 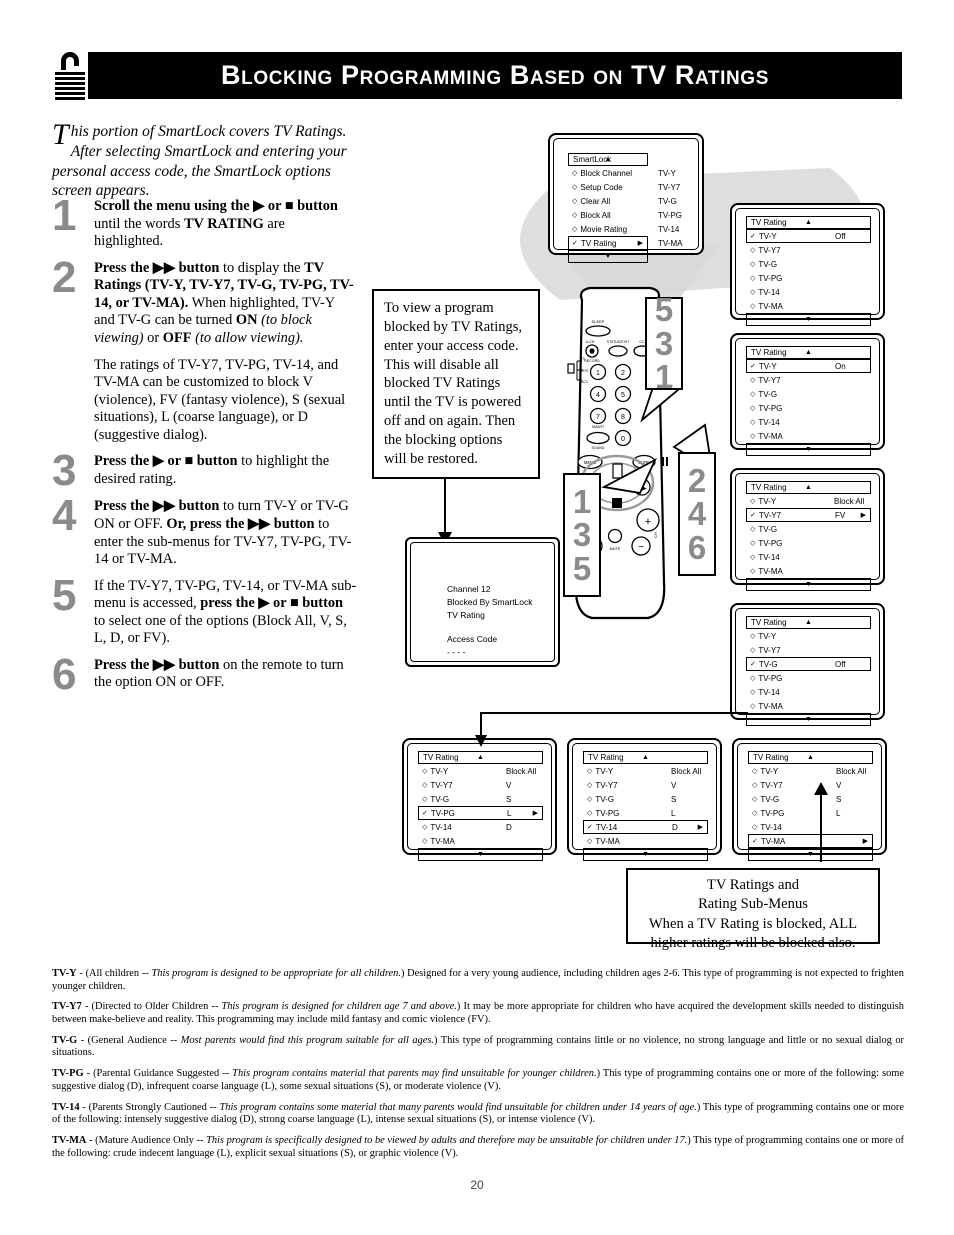 What do you see at coordinates (838, 813) in the screenshot?
I see `osd-row-value: L` at bounding box center [838, 813].